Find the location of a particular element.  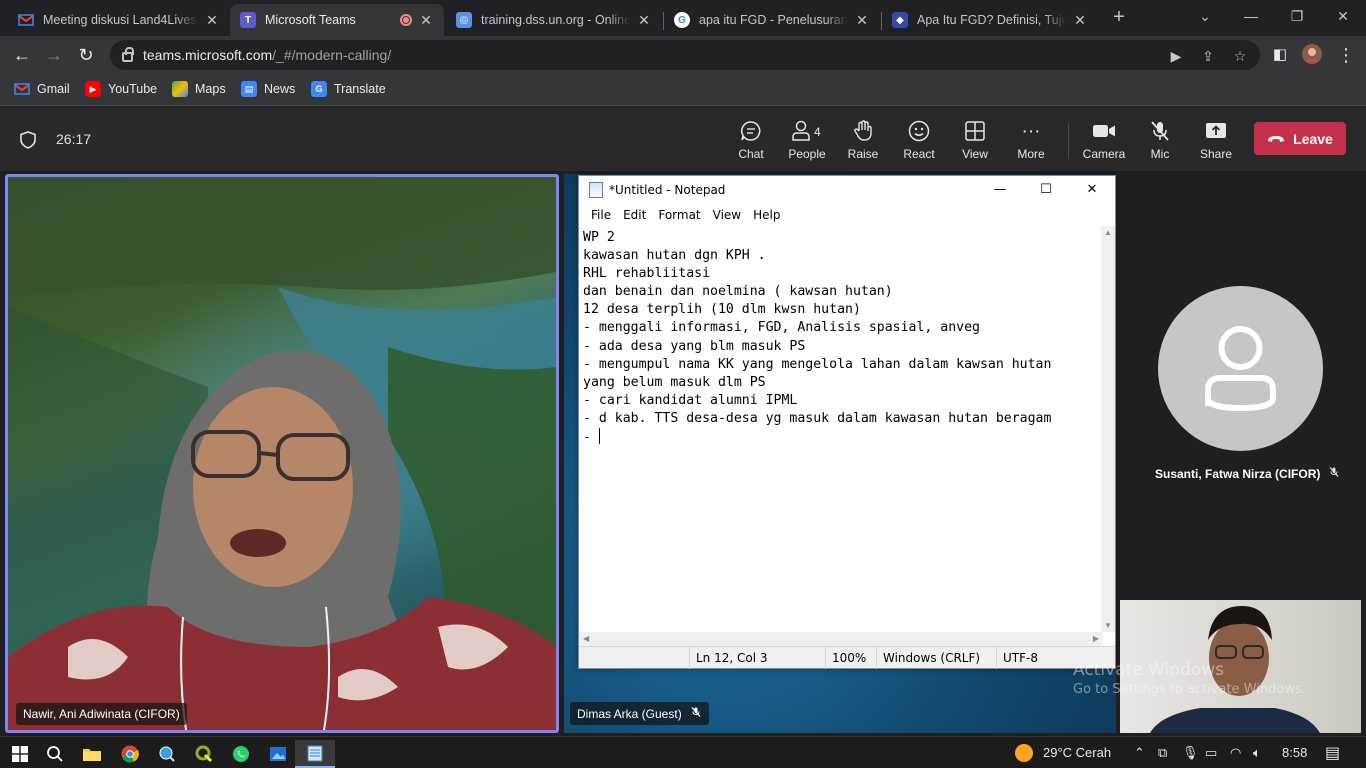

notepad-minimize-button: — is located at coordinates (1000, 190).